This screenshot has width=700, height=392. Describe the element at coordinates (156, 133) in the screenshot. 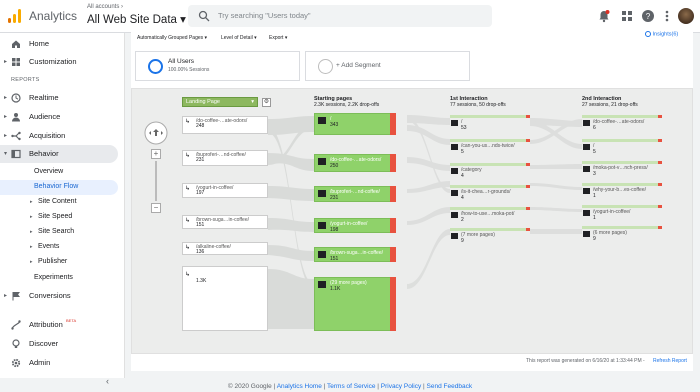

I see `pan-control-icon` at that location.